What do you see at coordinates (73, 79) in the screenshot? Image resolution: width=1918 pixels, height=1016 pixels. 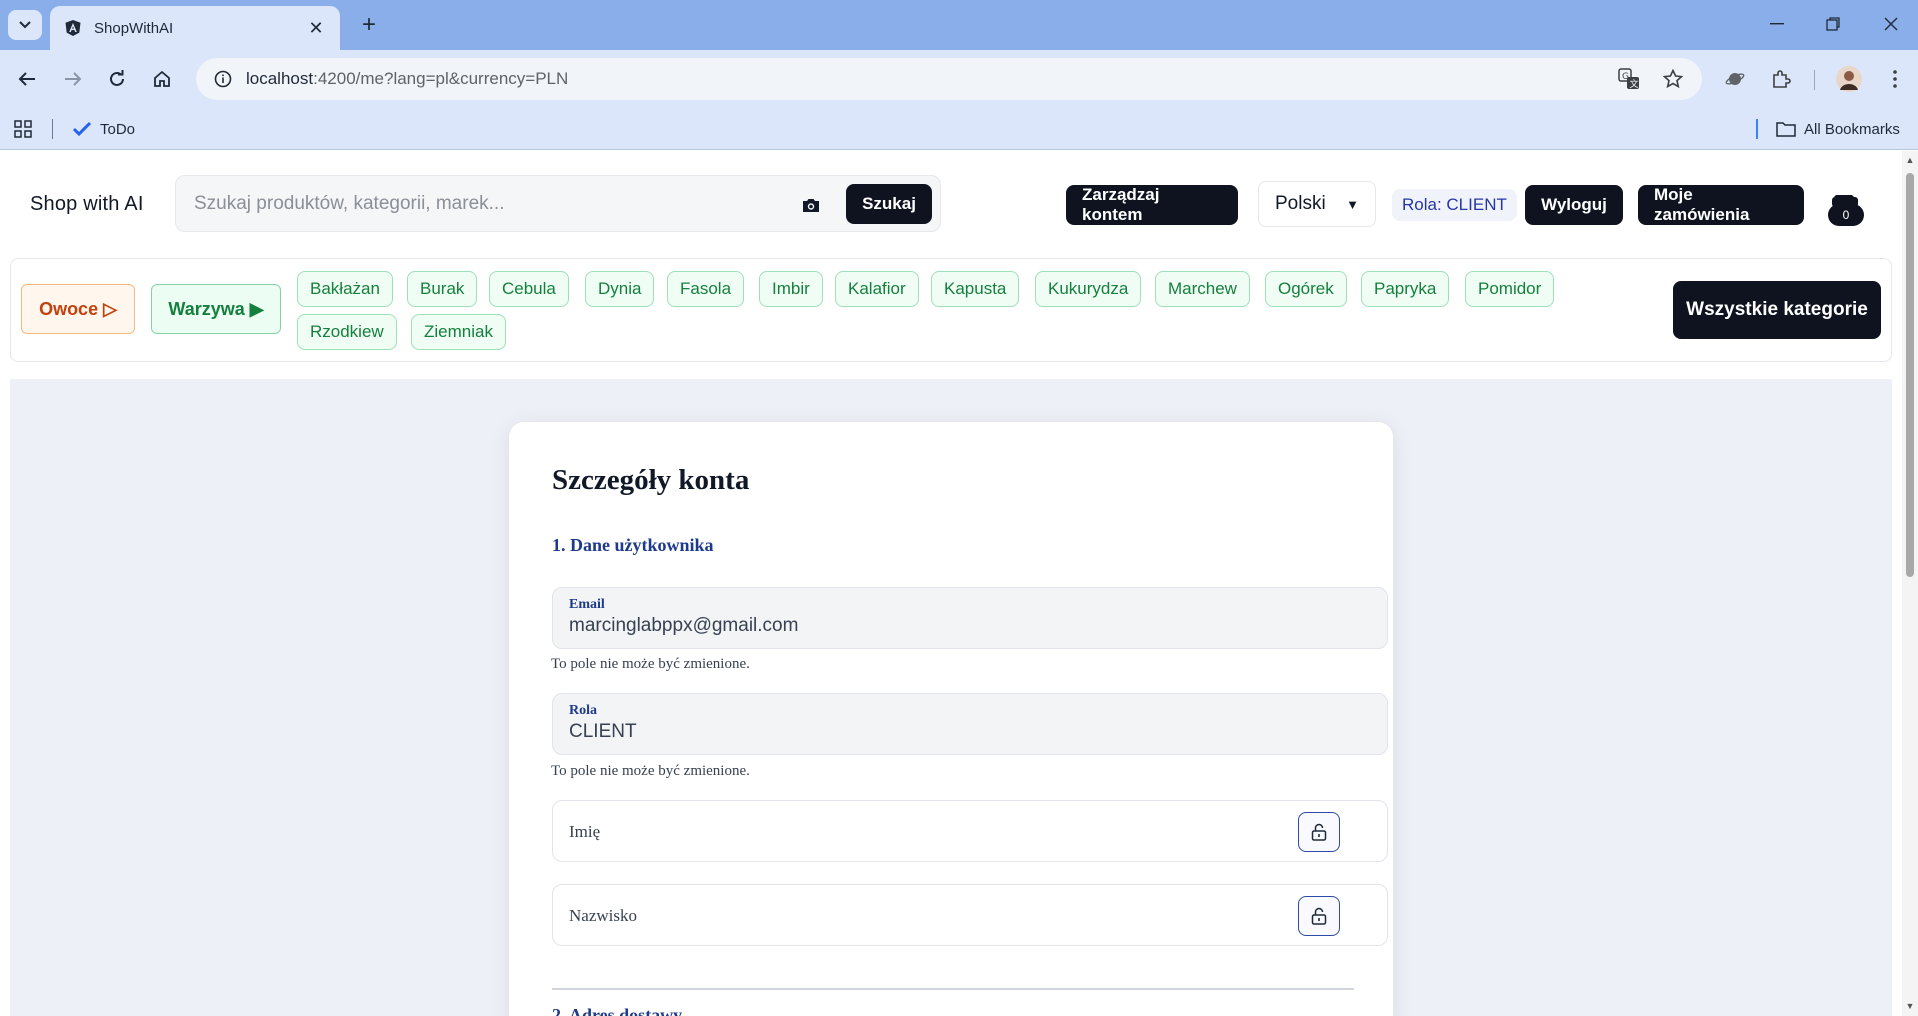 I see `forward-icon` at bounding box center [73, 79].